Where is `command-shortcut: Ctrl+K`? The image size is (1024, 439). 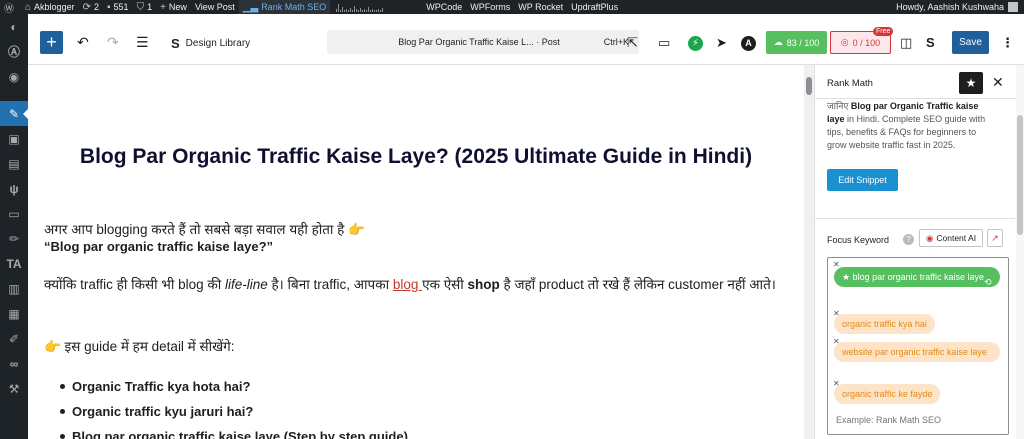 command-shortcut: Ctrl+K is located at coordinates (616, 42).